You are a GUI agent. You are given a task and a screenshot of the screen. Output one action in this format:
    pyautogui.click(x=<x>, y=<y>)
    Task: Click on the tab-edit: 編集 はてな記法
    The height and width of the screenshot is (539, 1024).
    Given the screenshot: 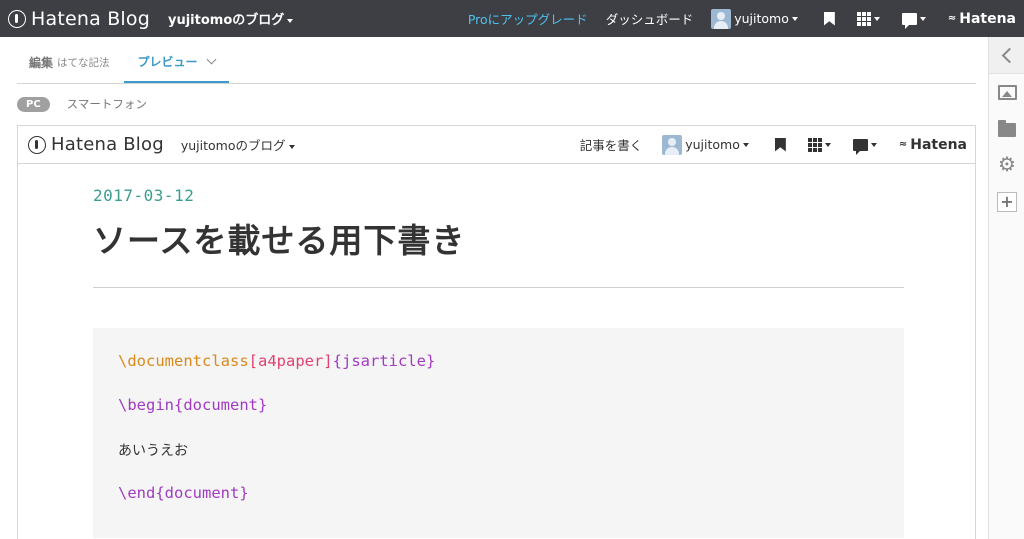 What is the action you would take?
    pyautogui.click(x=69, y=62)
    